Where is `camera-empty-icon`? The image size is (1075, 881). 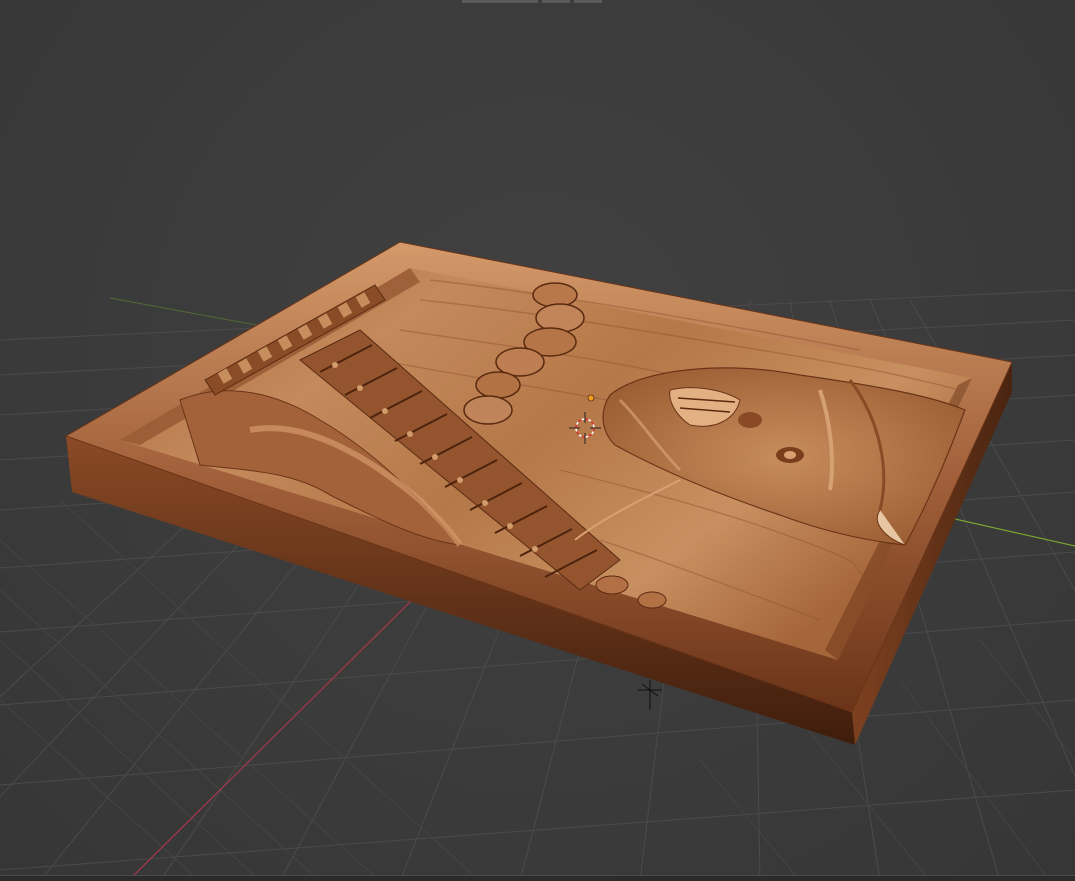
camera-empty-icon is located at coordinates (650, 695).